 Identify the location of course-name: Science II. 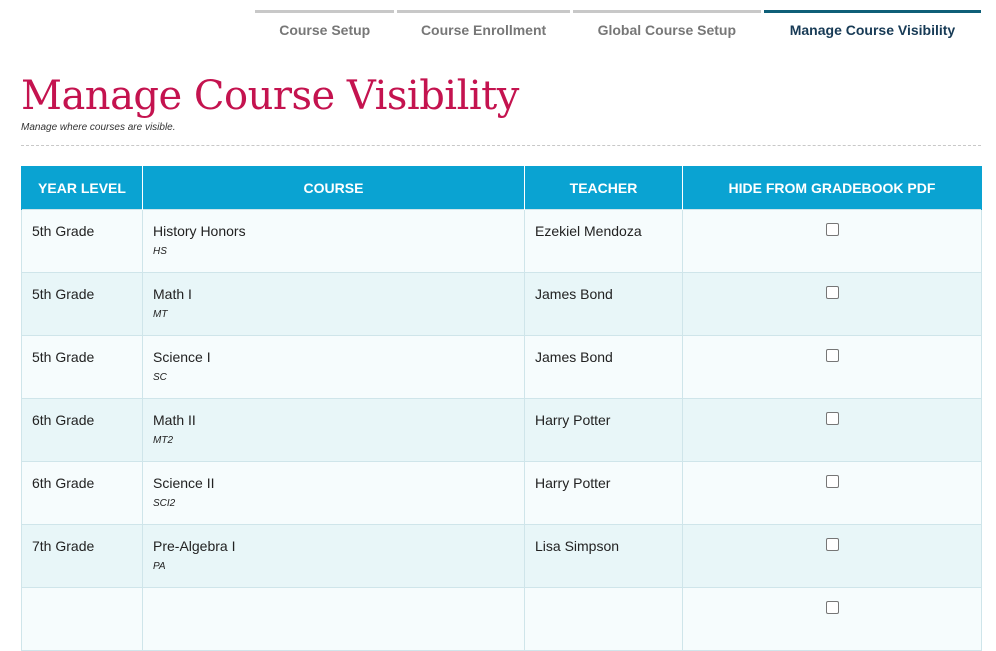
(184, 483).